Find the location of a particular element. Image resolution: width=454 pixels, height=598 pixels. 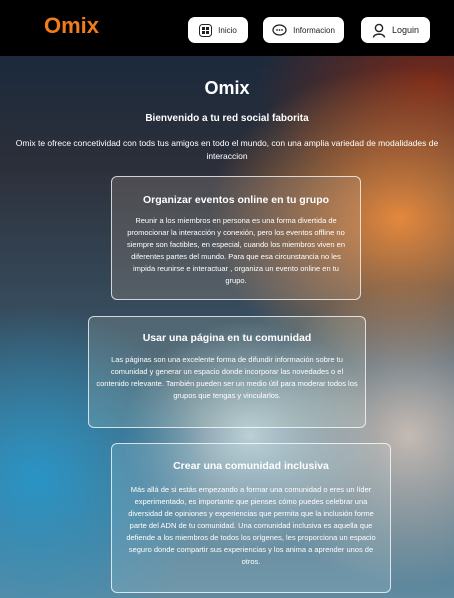

inicio-button-label: Inicio is located at coordinates (227, 30).